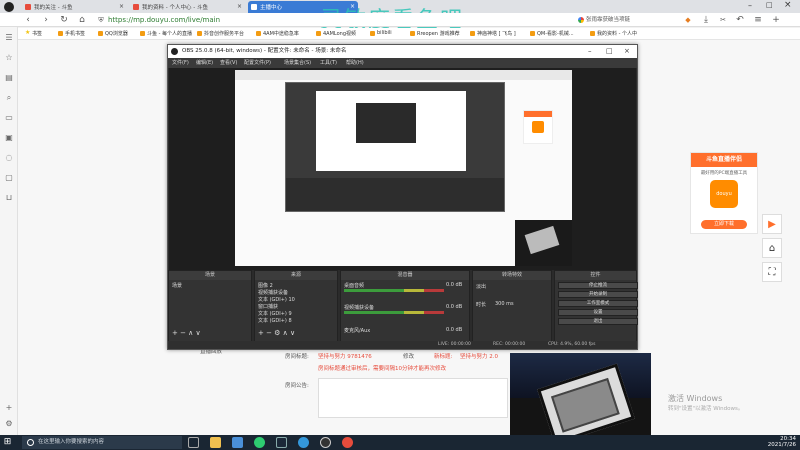 This screenshot has height=450, width=800. What do you see at coordinates (9, 158) in the screenshot?
I see `chat-icon: ◌` at bounding box center [9, 158].